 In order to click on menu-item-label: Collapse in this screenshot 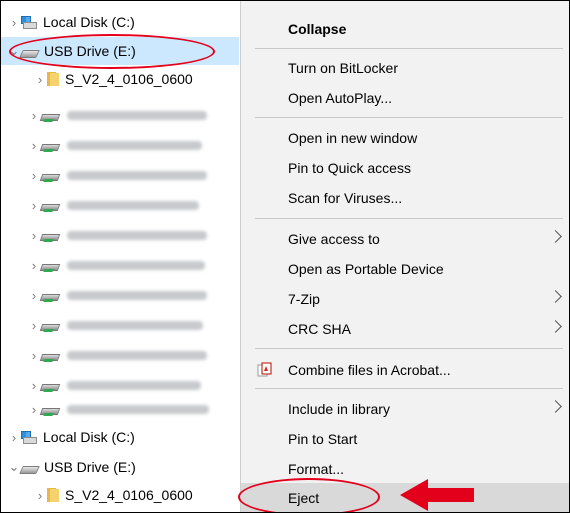, I will do `click(317, 29)`.